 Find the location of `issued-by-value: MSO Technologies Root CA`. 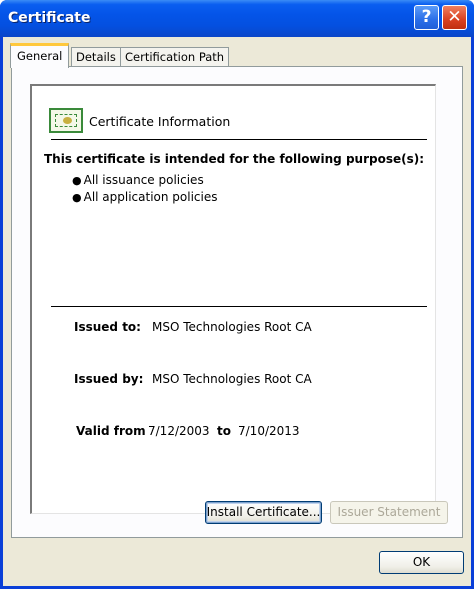

issued-by-value: MSO Technologies Root CA is located at coordinates (232, 379).